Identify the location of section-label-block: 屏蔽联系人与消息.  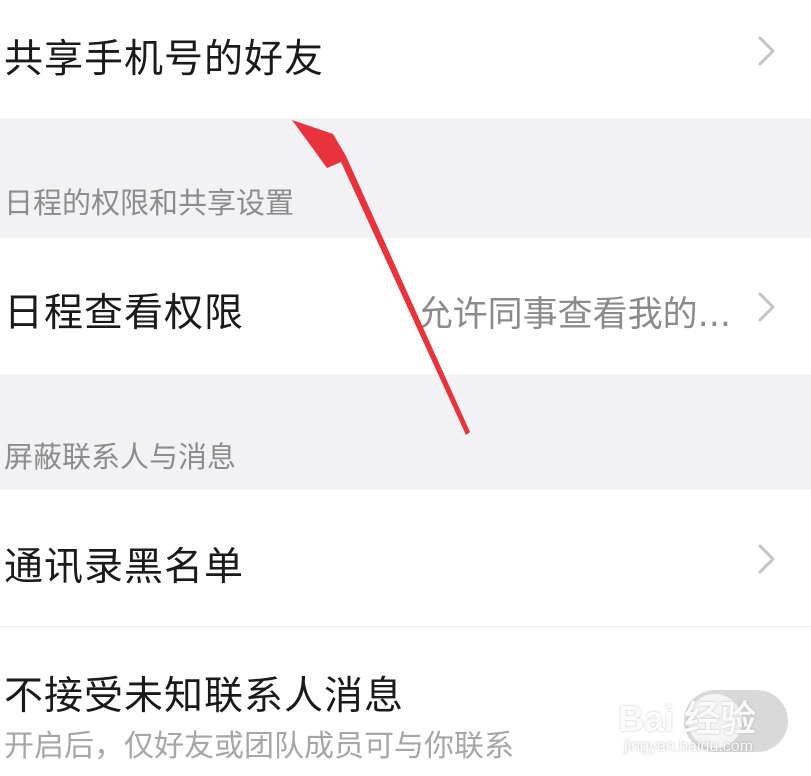
(120, 457).